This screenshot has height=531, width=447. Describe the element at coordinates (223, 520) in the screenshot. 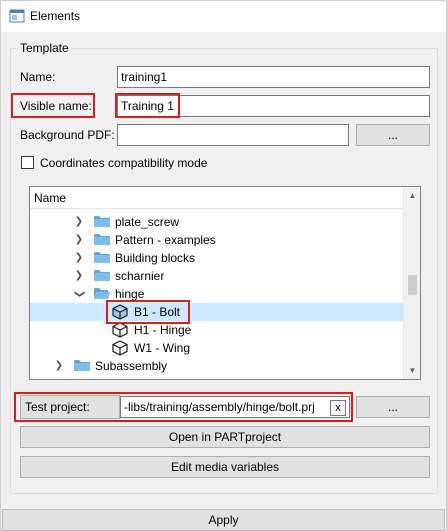

I see `apply-button: Apply` at that location.